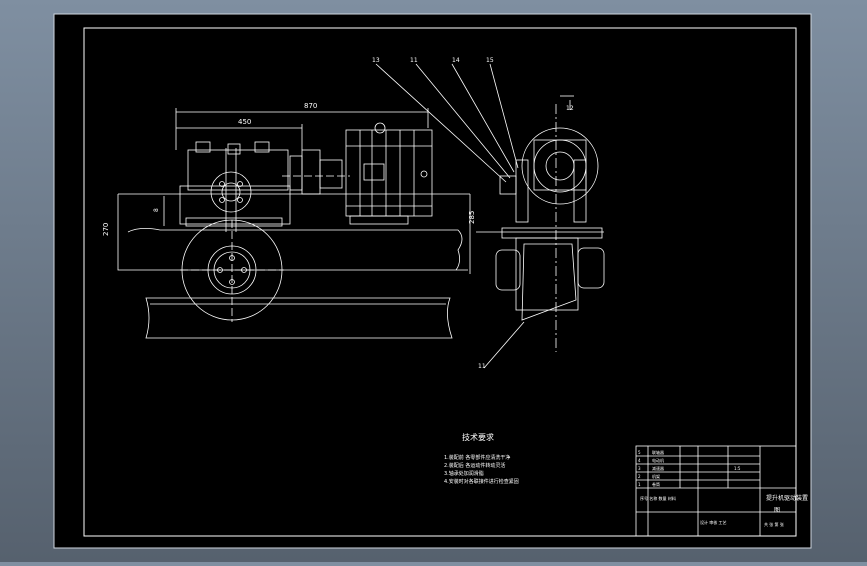  Describe the element at coordinates (656, 476) in the screenshot. I see `tb-row-name-2: 机架` at that location.